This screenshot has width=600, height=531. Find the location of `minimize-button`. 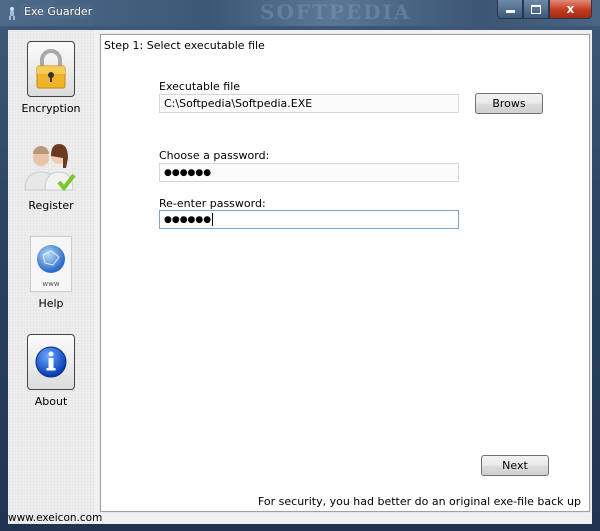

minimize-button is located at coordinates (510, 9).